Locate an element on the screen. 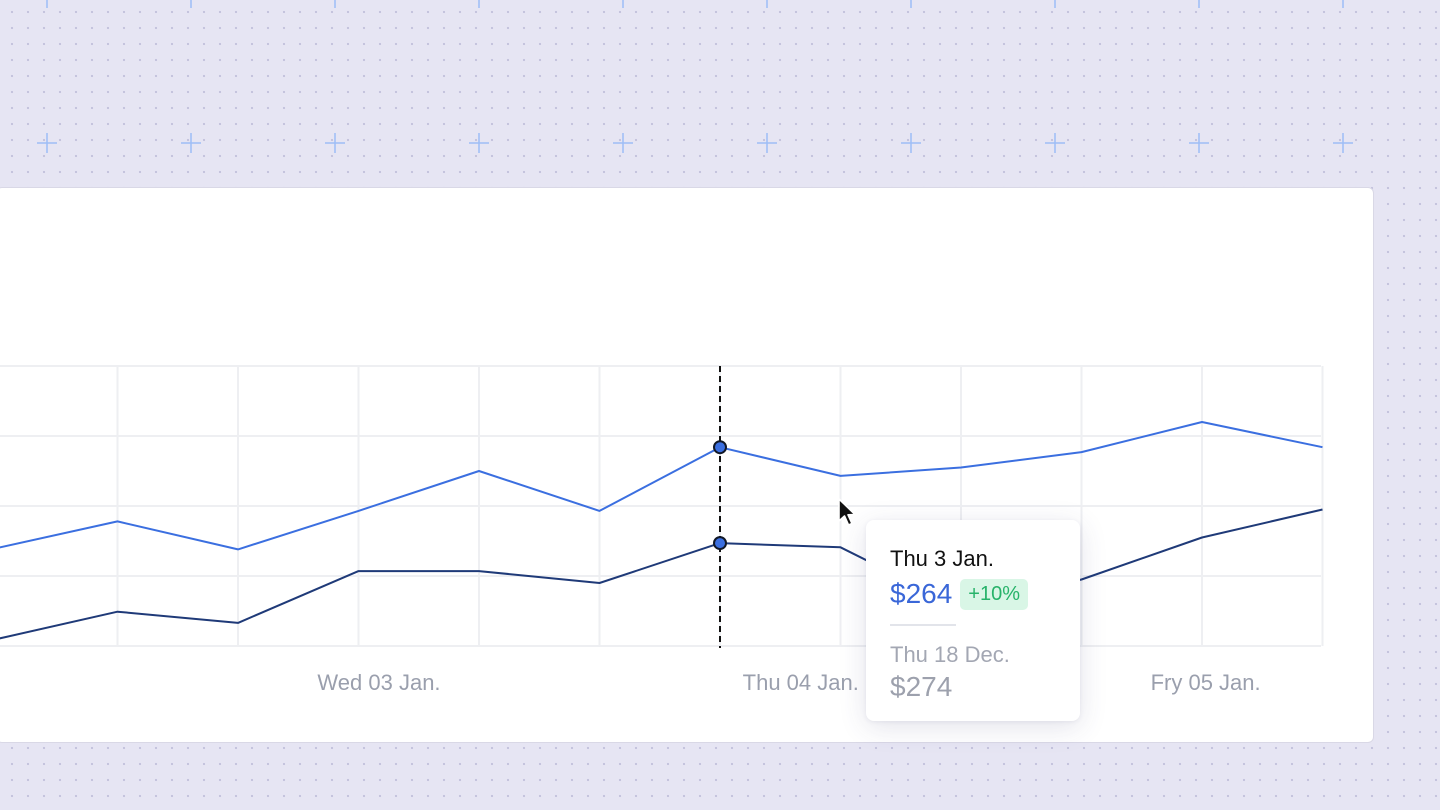 This screenshot has height=810, width=1440. tooltip-divider is located at coordinates (923, 625).